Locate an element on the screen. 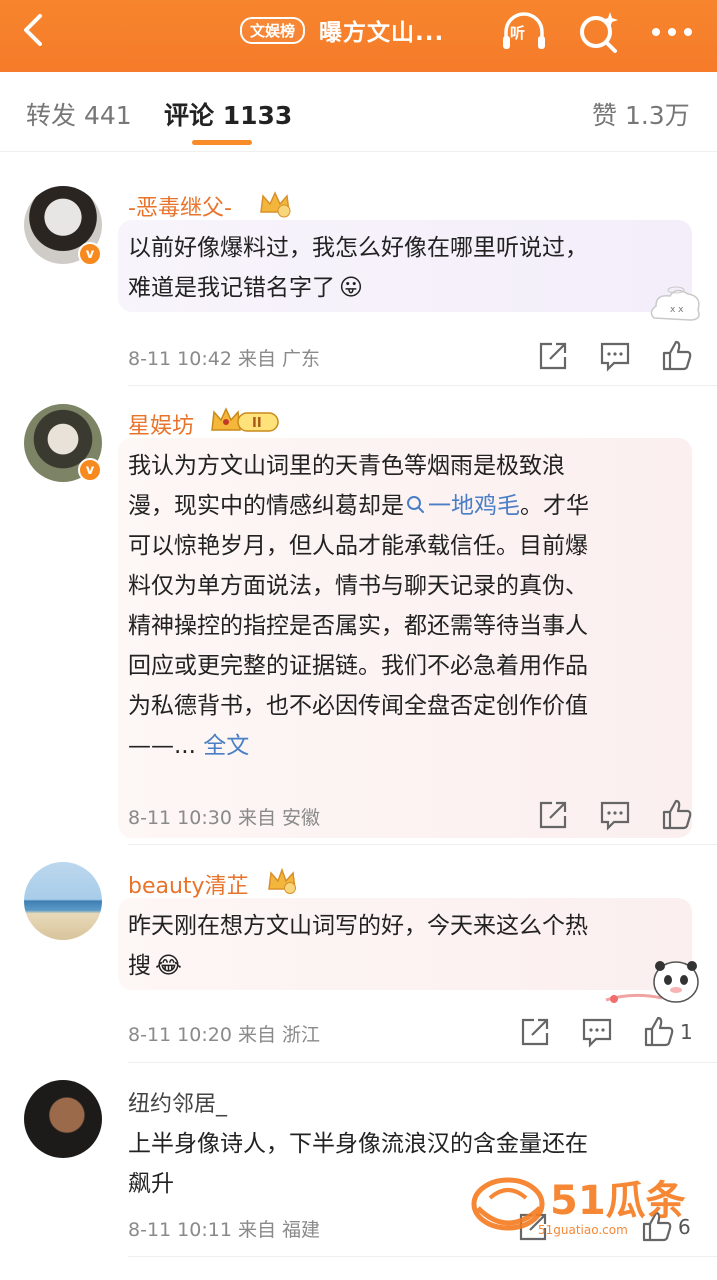  tab-likes: 赞 1.3万 is located at coordinates (641, 114).